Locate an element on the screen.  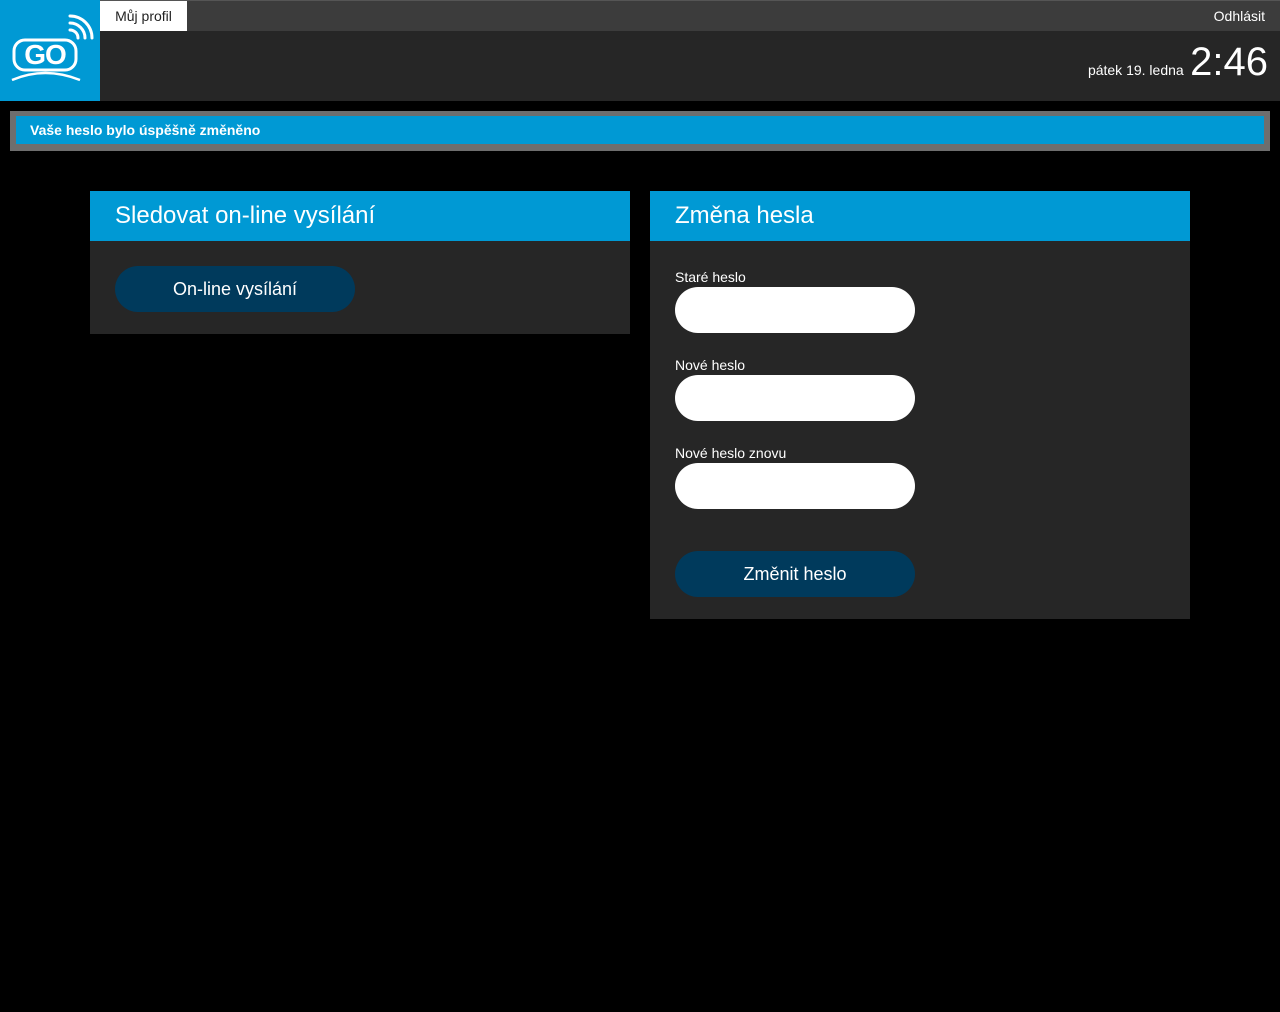
panel-header: Změna hesla is located at coordinates (920, 216).